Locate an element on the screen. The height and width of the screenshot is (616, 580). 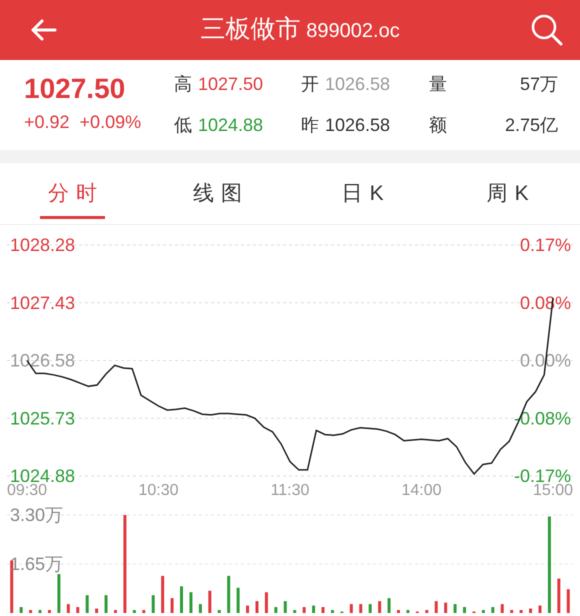
stat-value: 1024.88 is located at coordinates (231, 125).